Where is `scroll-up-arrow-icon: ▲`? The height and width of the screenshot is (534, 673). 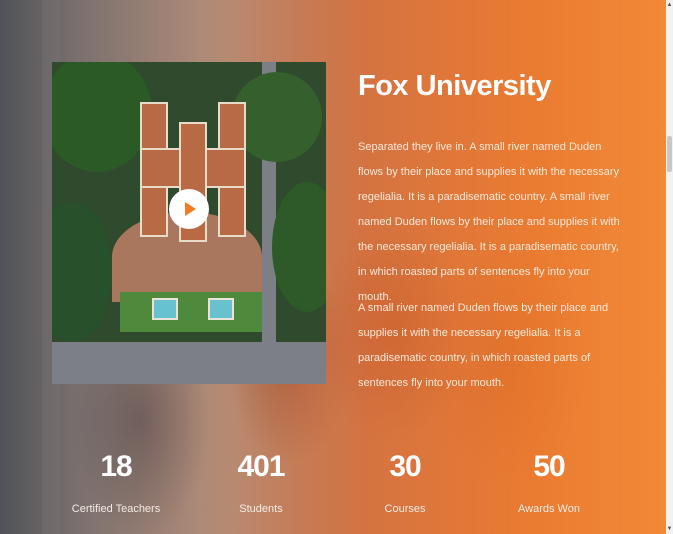
scroll-up-arrow-icon: ▲ is located at coordinates (669, 5).